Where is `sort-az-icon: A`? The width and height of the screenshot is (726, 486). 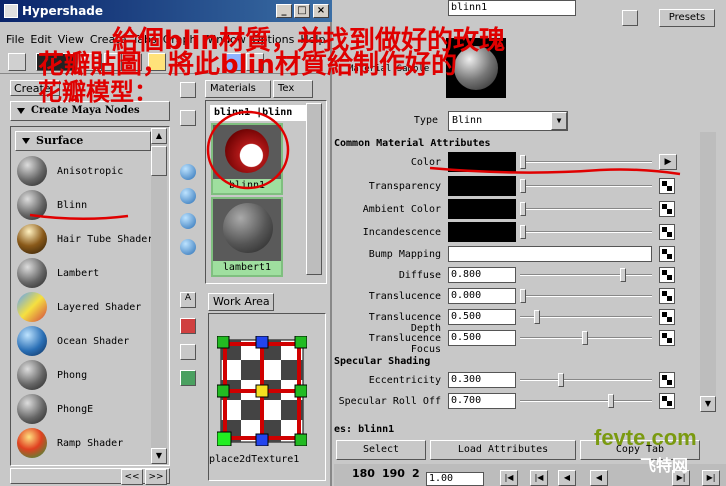 sort-az-icon: A is located at coordinates (188, 300).